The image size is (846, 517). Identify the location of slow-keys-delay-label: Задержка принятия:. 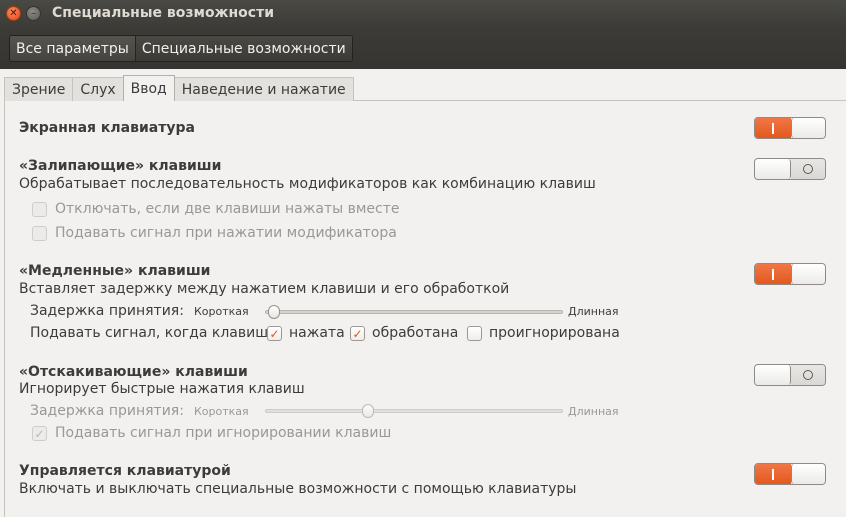
(107, 311).